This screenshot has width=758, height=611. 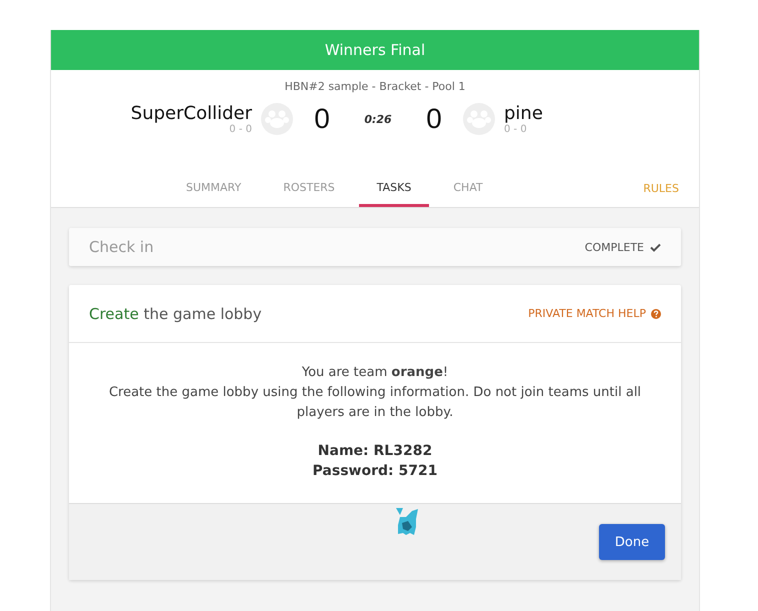 I want to click on lobby-password: Password: 5721, so click(x=375, y=471).